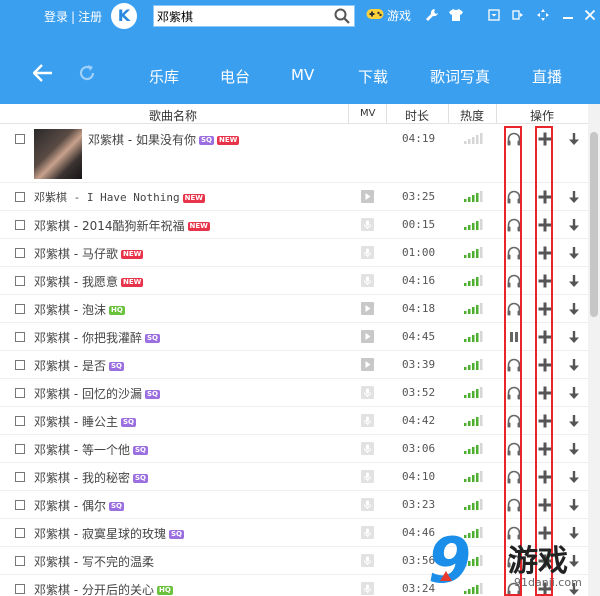  Describe the element at coordinates (342, 17) in the screenshot. I see `search-icon` at that location.